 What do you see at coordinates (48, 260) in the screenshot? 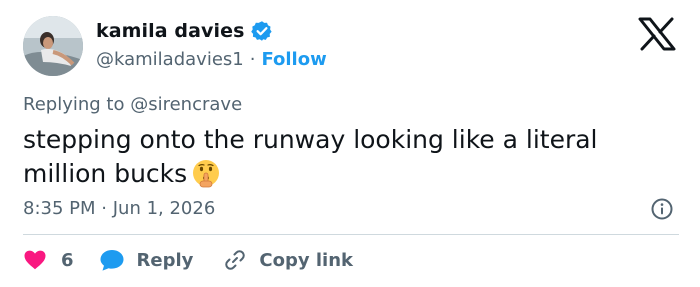
I see `like-button: 6` at bounding box center [48, 260].